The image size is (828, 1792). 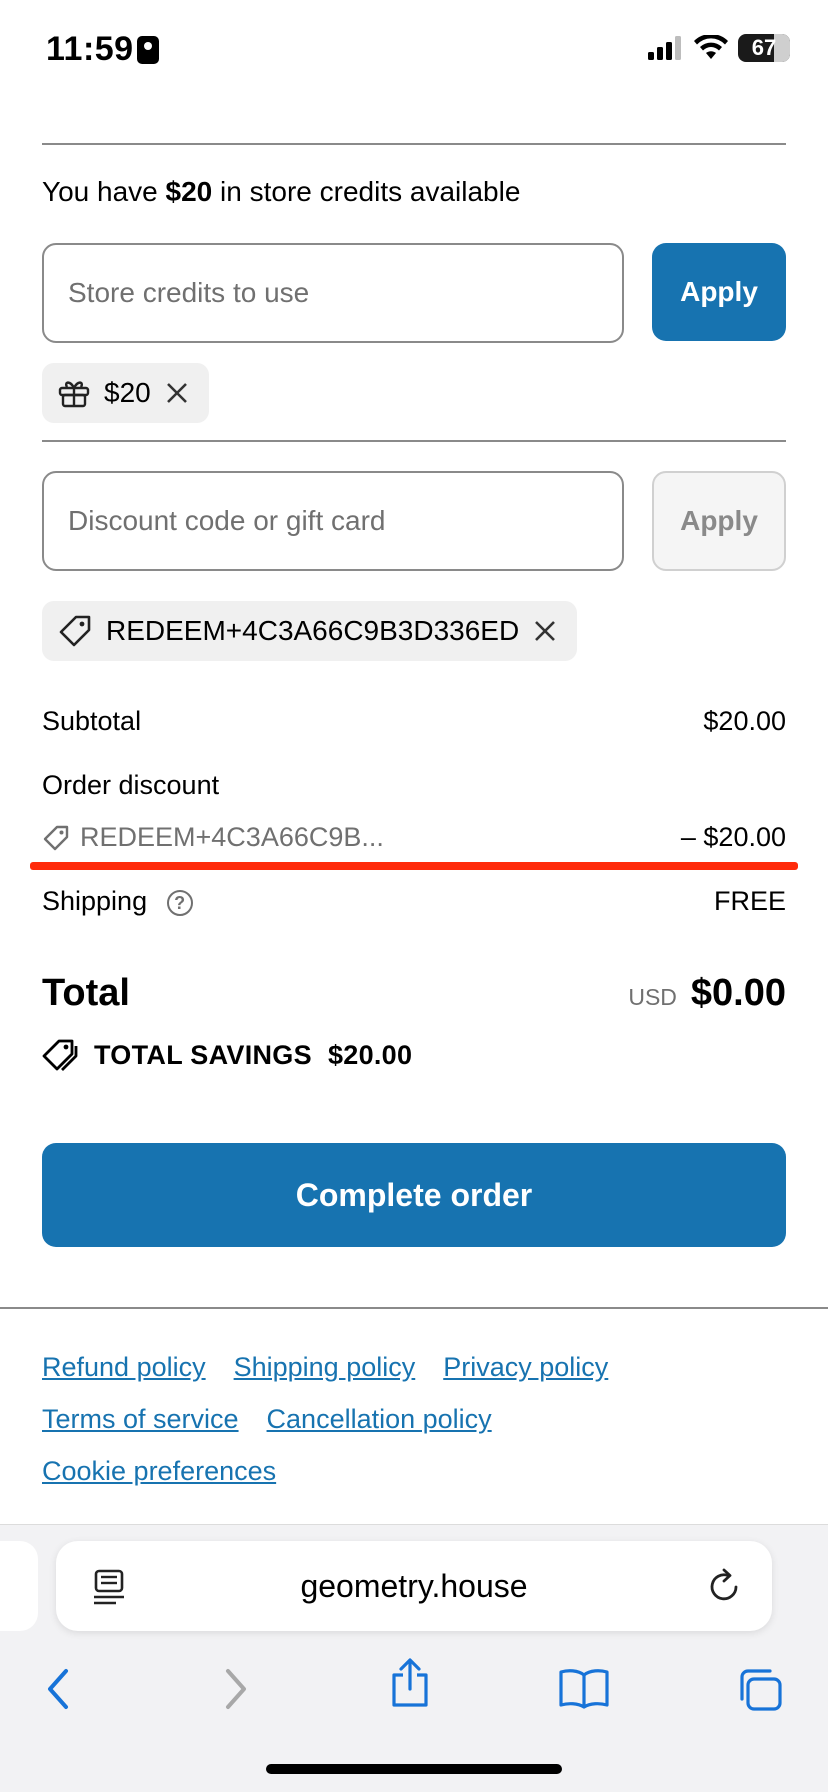 I want to click on shipping-policy-link: Shipping policy, so click(x=325, y=1367).